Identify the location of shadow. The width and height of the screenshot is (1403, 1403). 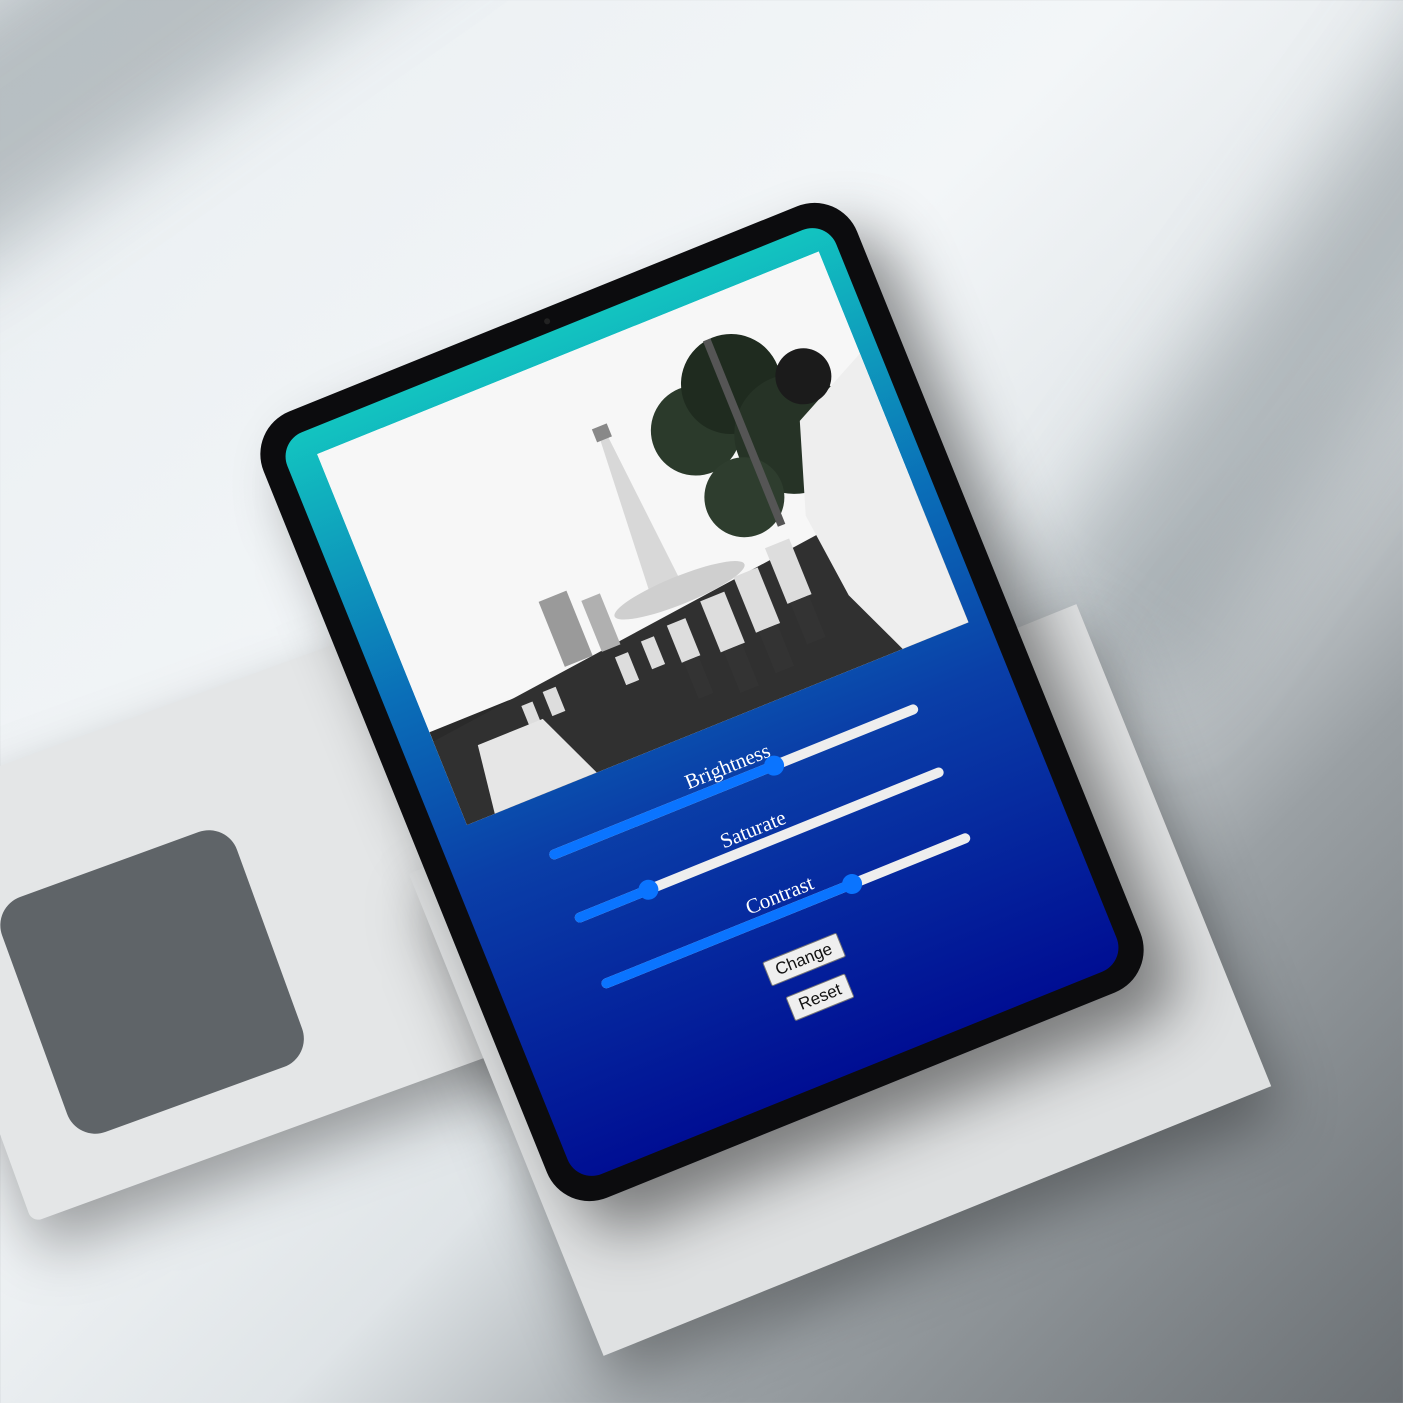
(250, 150).